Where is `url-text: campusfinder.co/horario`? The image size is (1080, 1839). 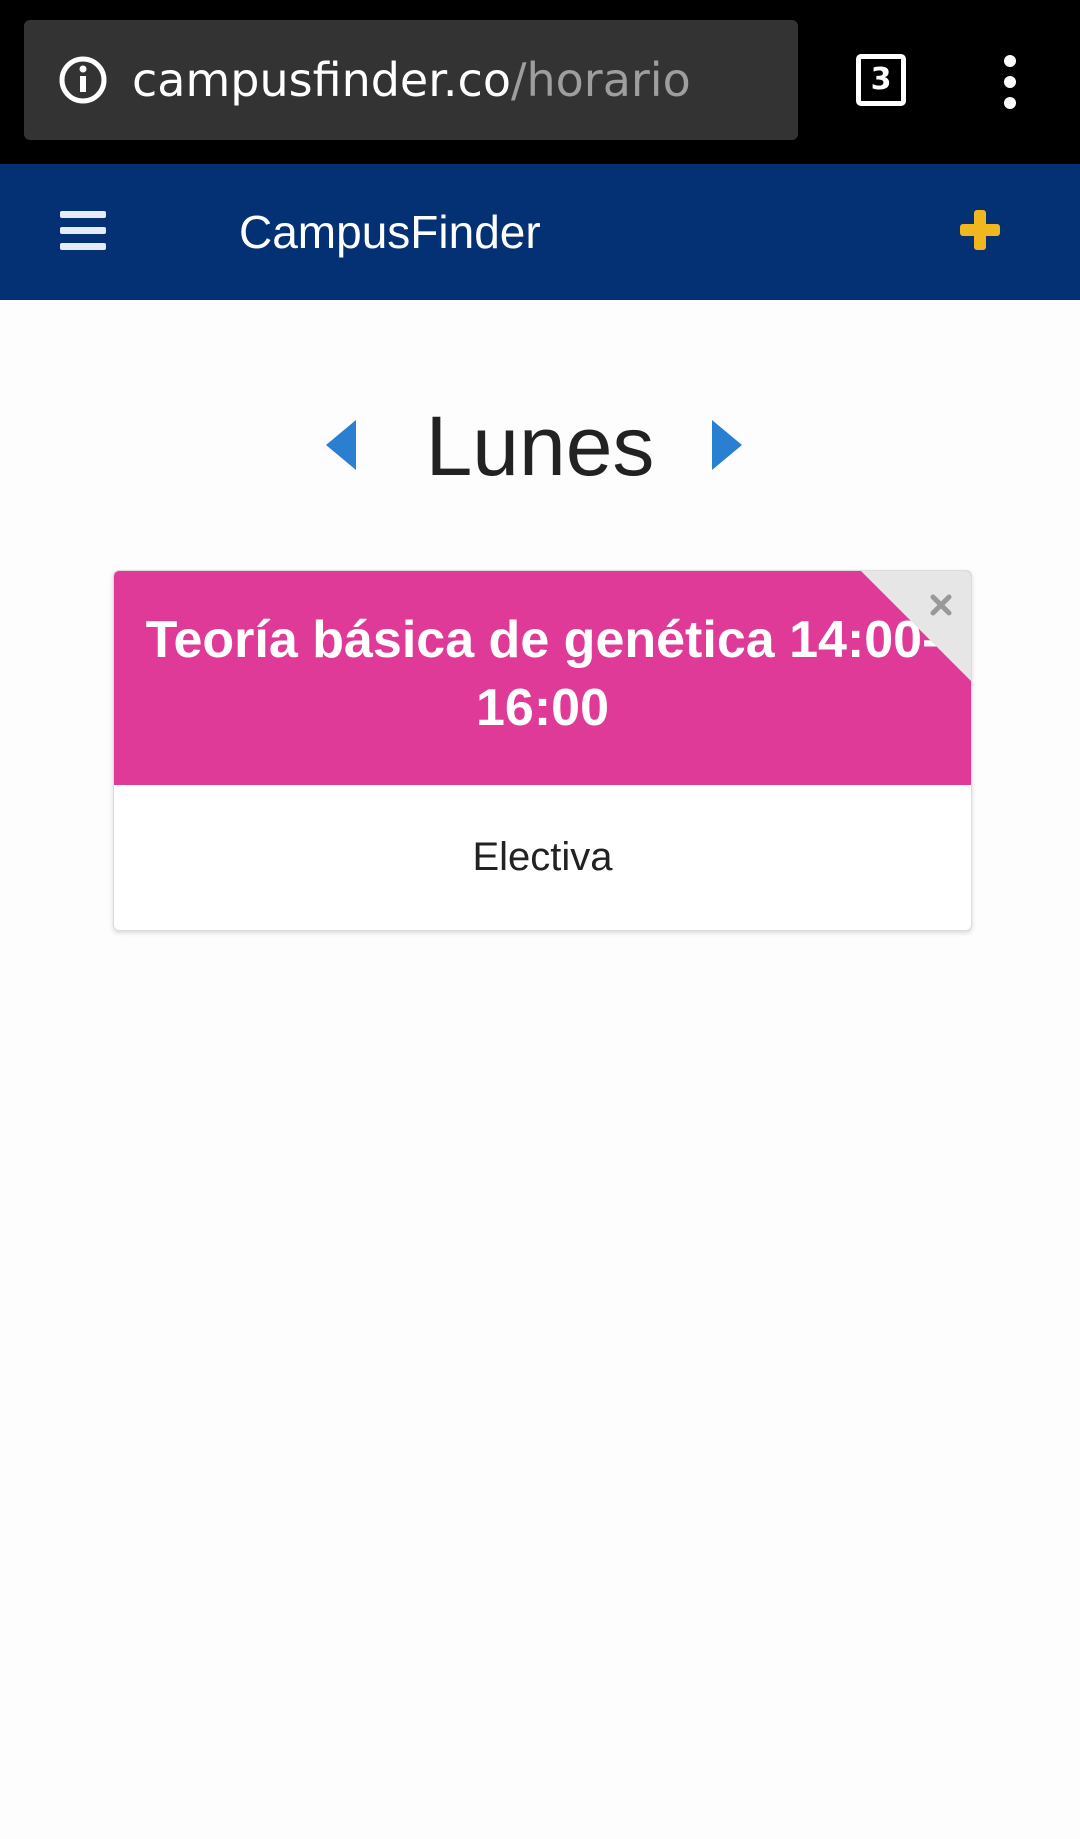 url-text: campusfinder.co/horario is located at coordinates (411, 80).